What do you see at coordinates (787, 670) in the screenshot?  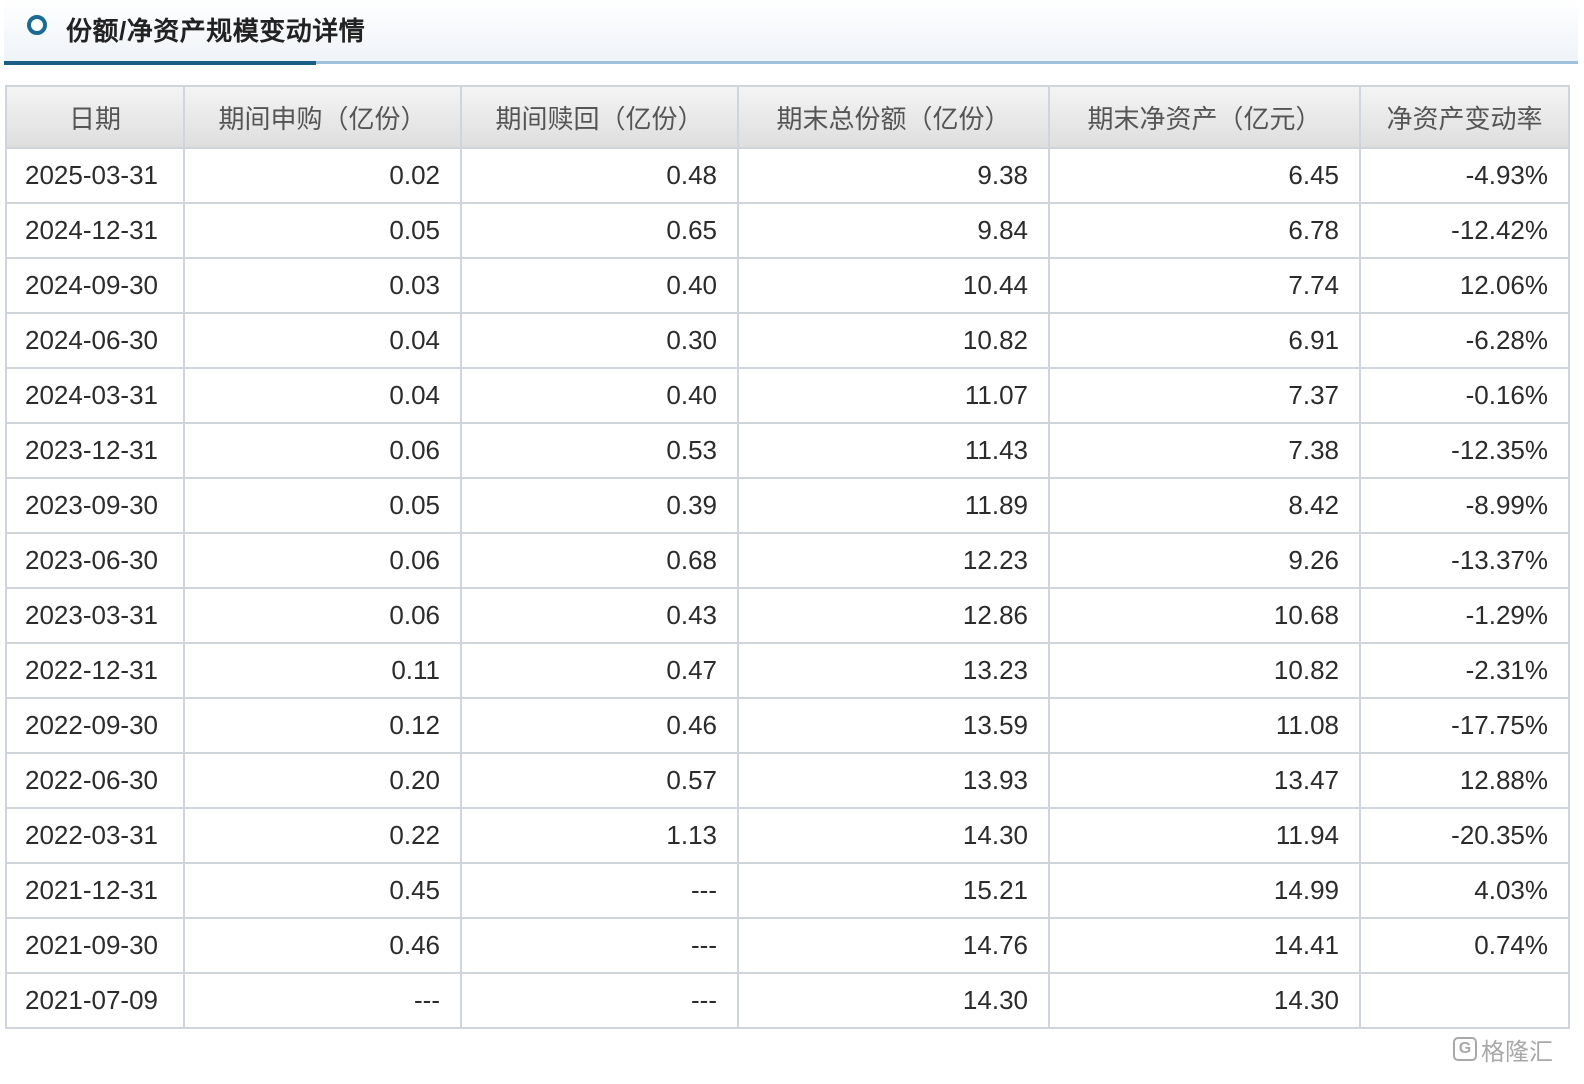 I see `table-row: 2022-12-31 0.11 0.47 13.23 10.82 -2.31%` at bounding box center [787, 670].